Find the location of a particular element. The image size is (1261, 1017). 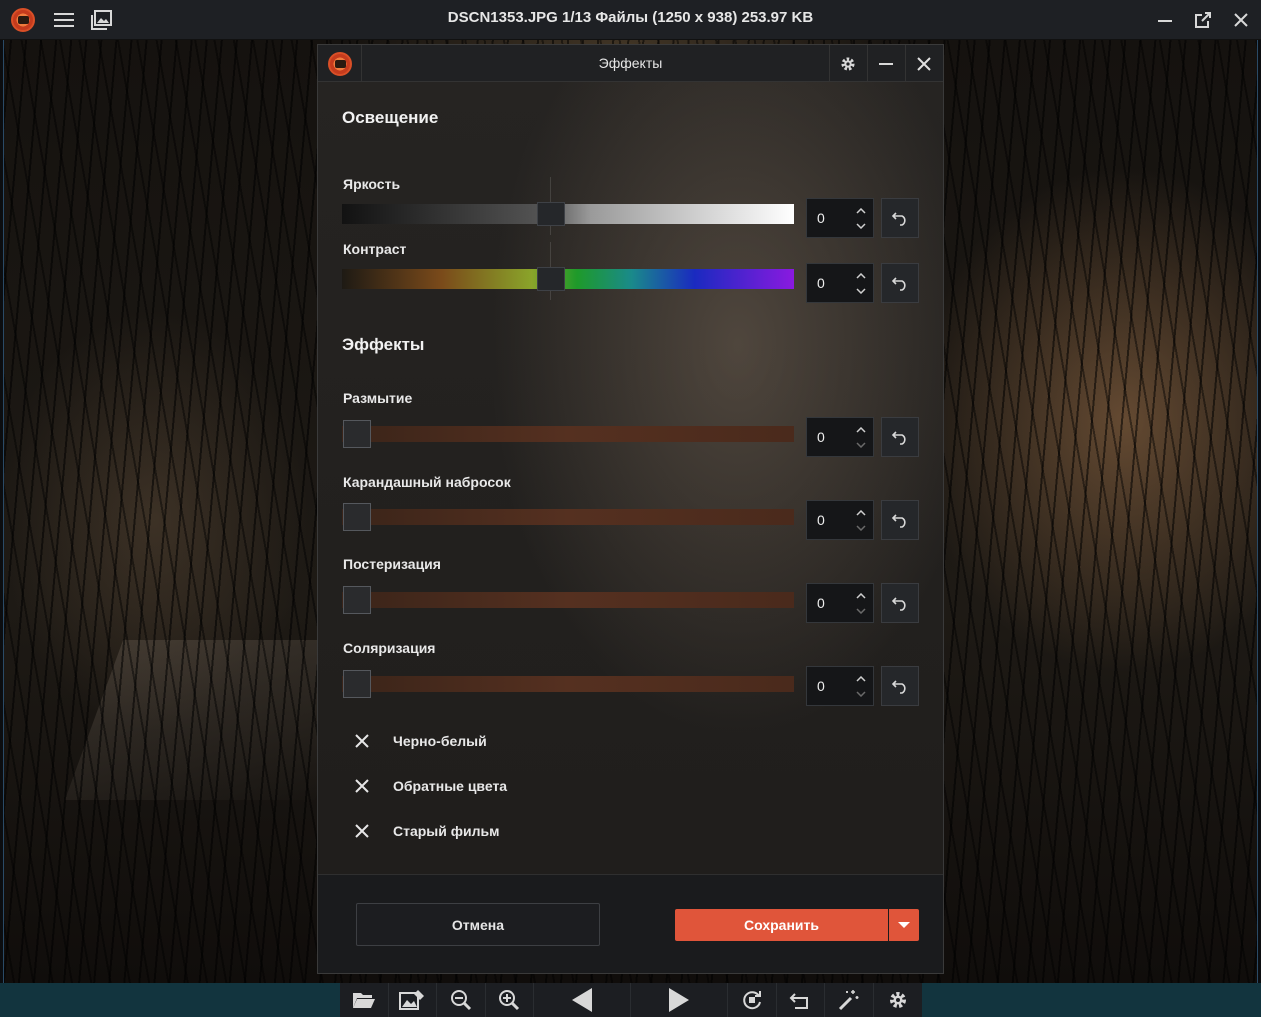

blur-spinbox: 0 is located at coordinates (840, 437).